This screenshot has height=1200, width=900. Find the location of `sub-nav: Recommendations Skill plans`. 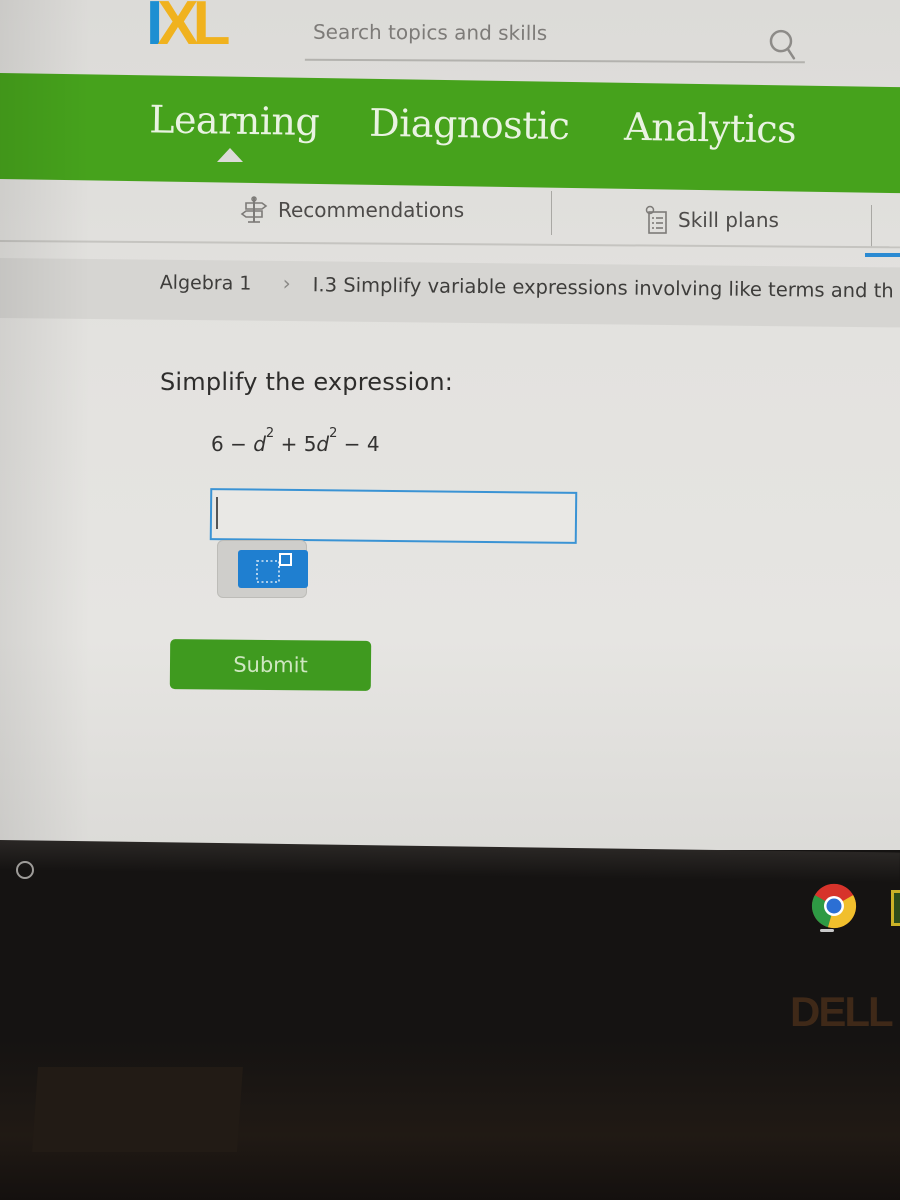

sub-nav: Recommendations Skill plans is located at coordinates (450, 217).